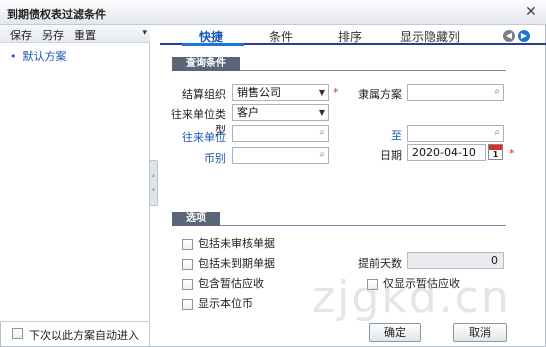  I want to click on date-field: 2020-04-10, so click(446, 152).